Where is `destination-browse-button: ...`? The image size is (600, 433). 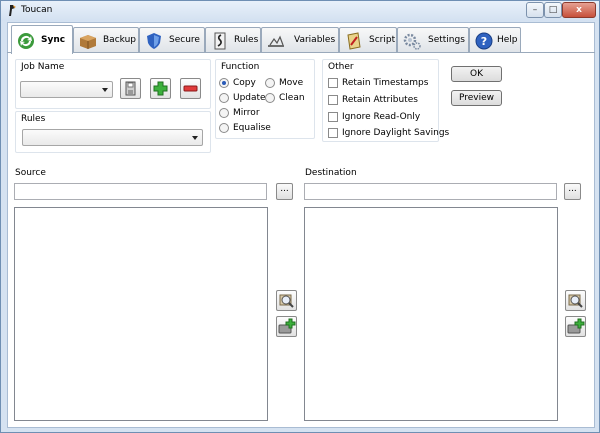
destination-browse-button: ... is located at coordinates (572, 191).